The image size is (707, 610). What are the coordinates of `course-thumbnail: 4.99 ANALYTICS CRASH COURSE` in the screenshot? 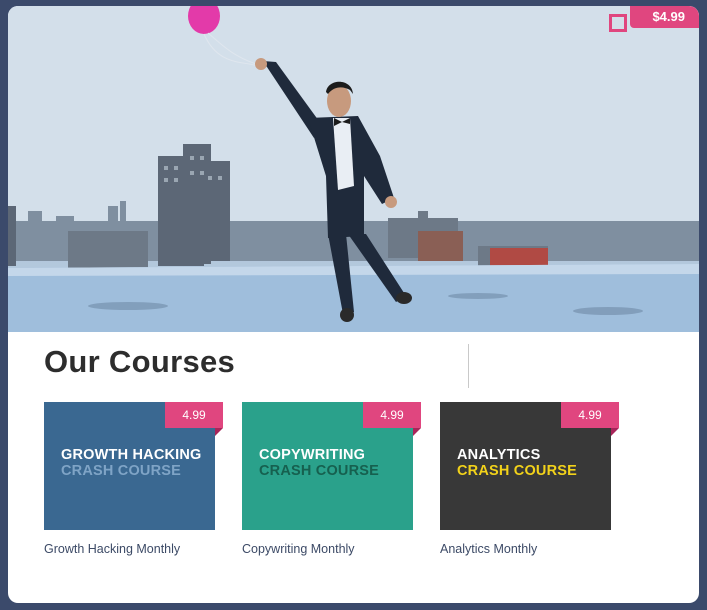 It's located at (529, 466).